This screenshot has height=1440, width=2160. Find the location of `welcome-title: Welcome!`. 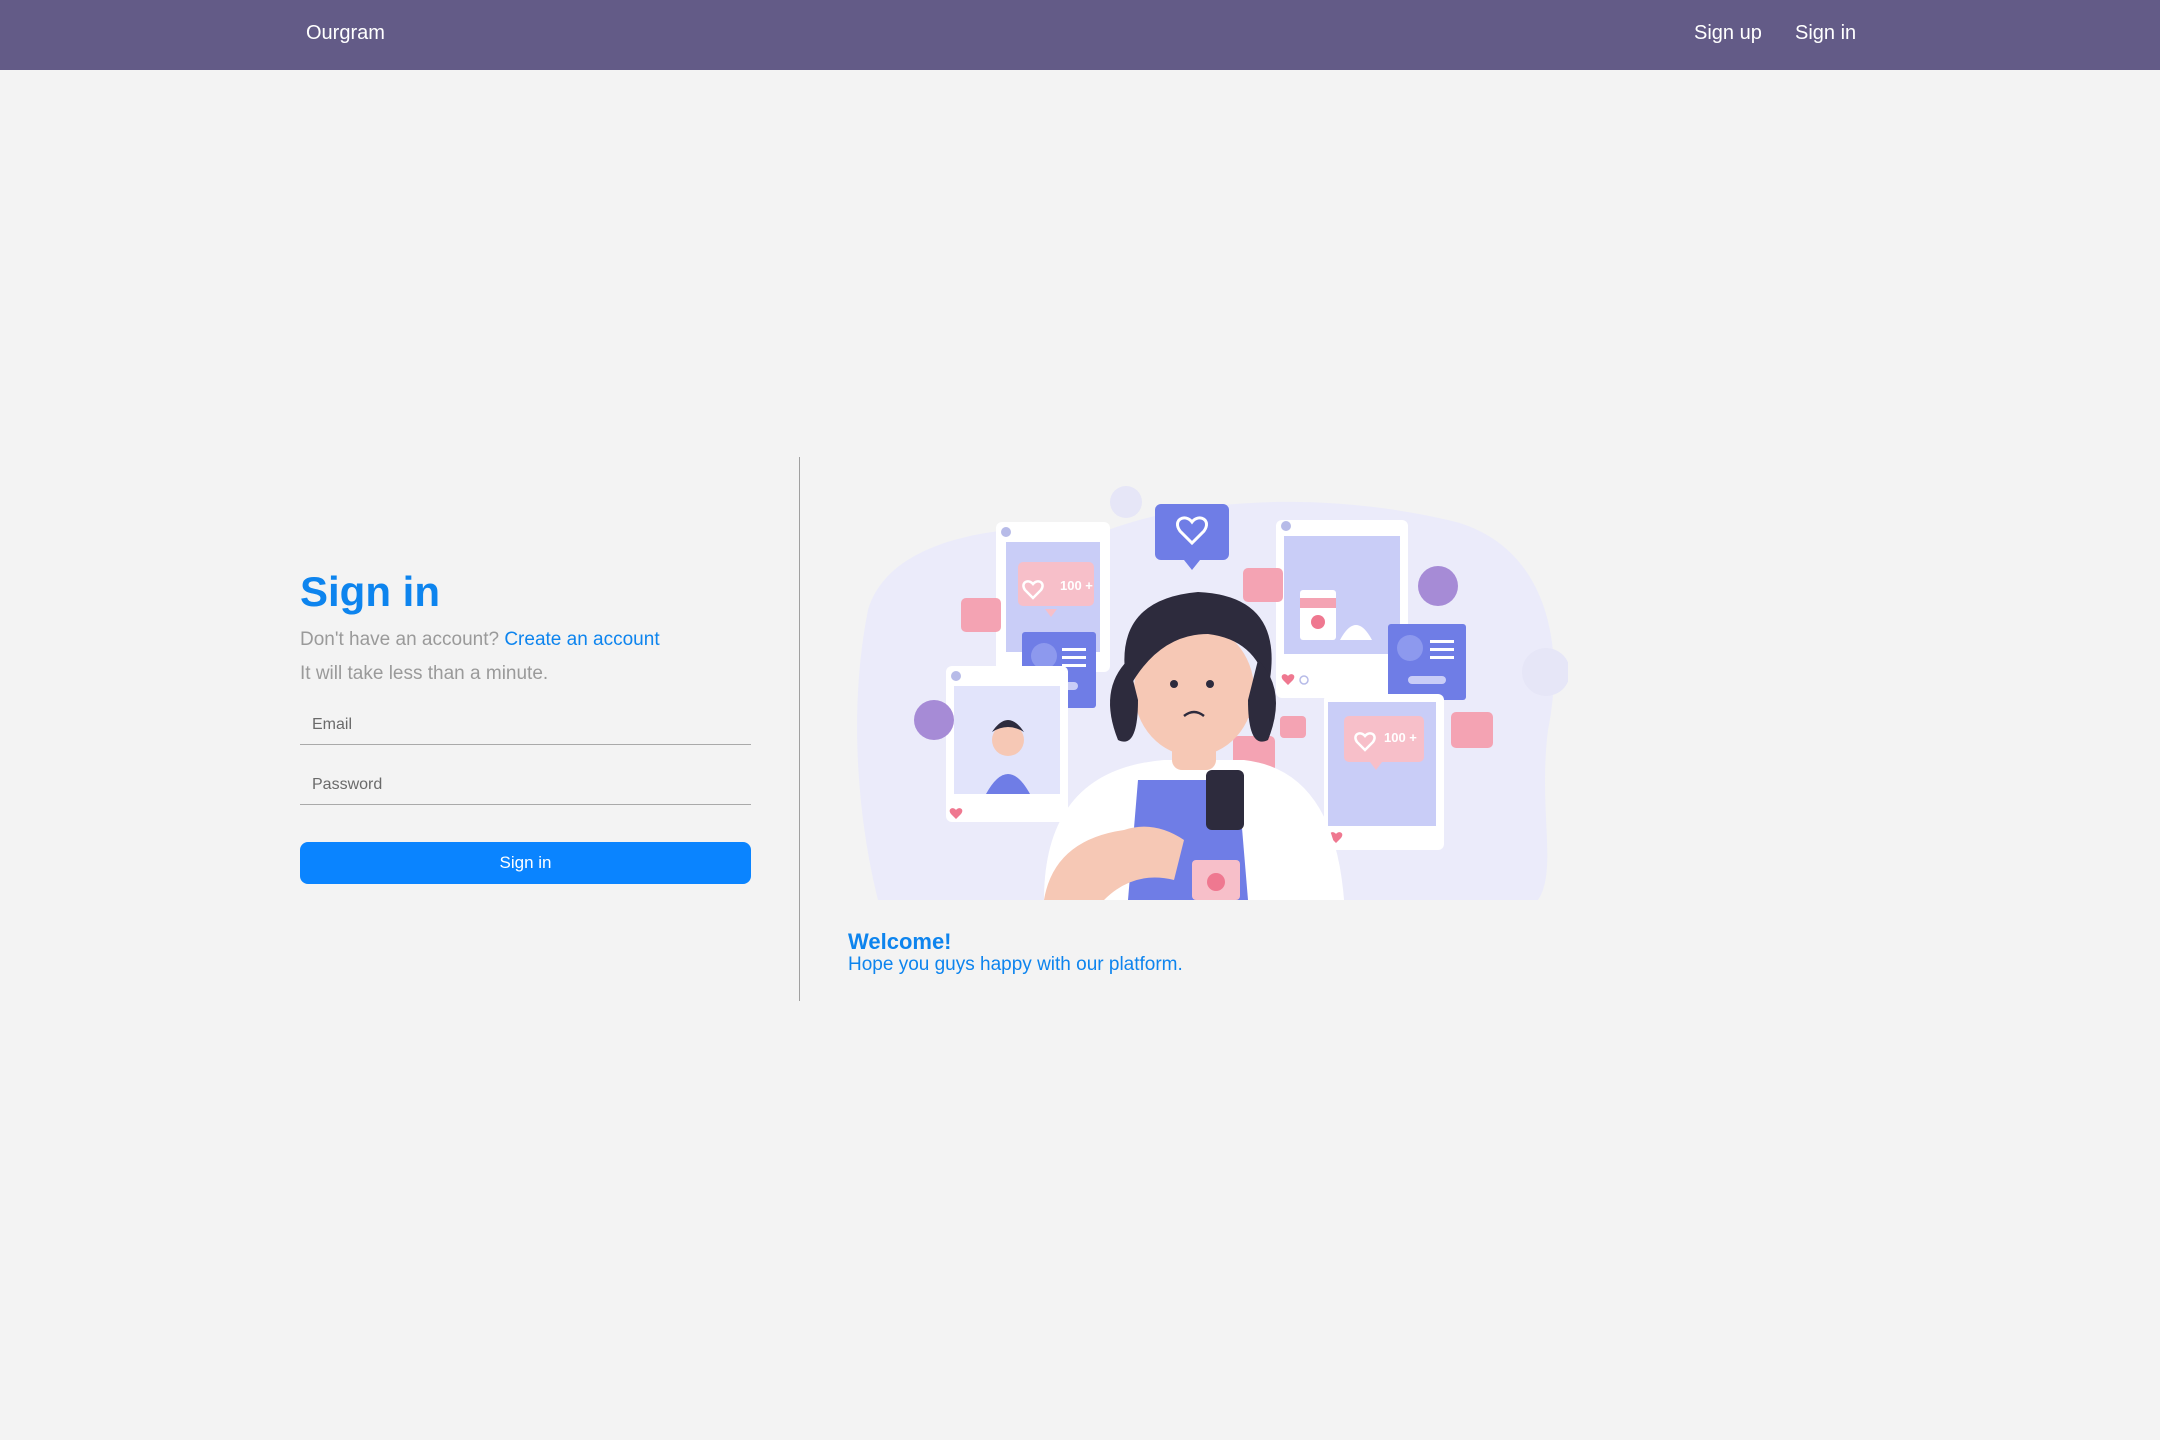

welcome-title: Welcome! is located at coordinates (900, 941).